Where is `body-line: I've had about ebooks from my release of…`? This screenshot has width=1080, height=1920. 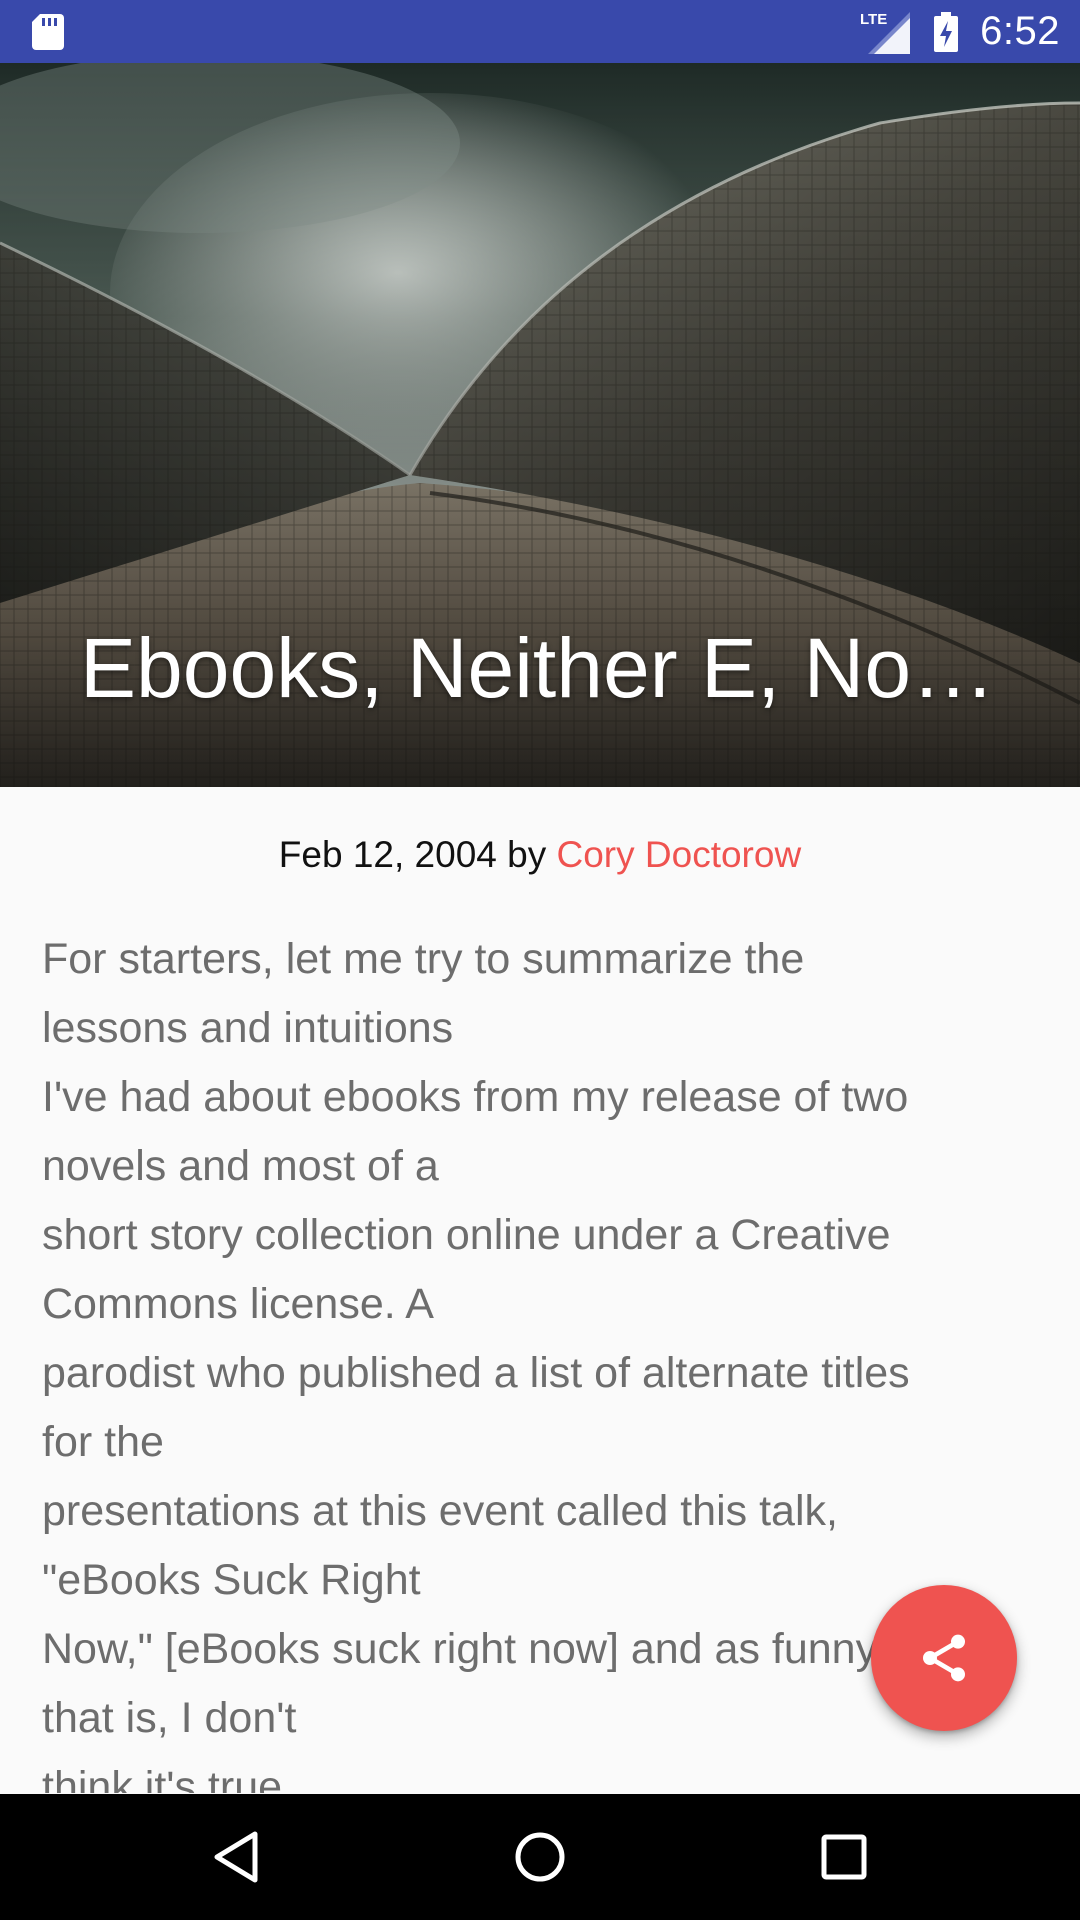
body-line: I've had about ebooks from my release of… is located at coordinates (475, 1097).